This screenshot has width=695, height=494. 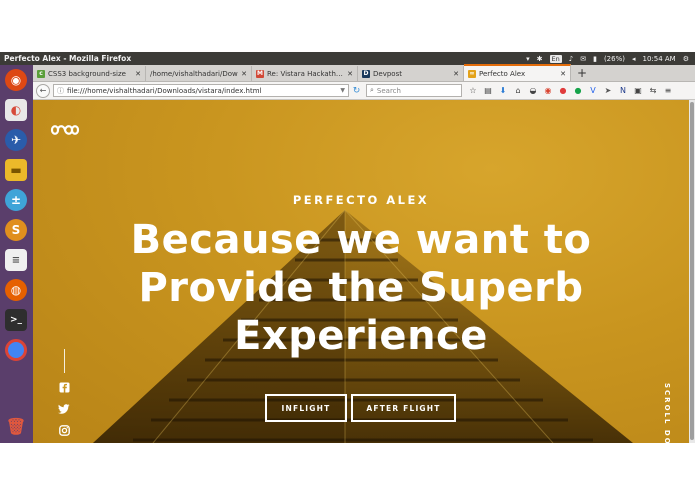 I want to click on headline-line-2: Provide the Superb, so click(x=361, y=288).